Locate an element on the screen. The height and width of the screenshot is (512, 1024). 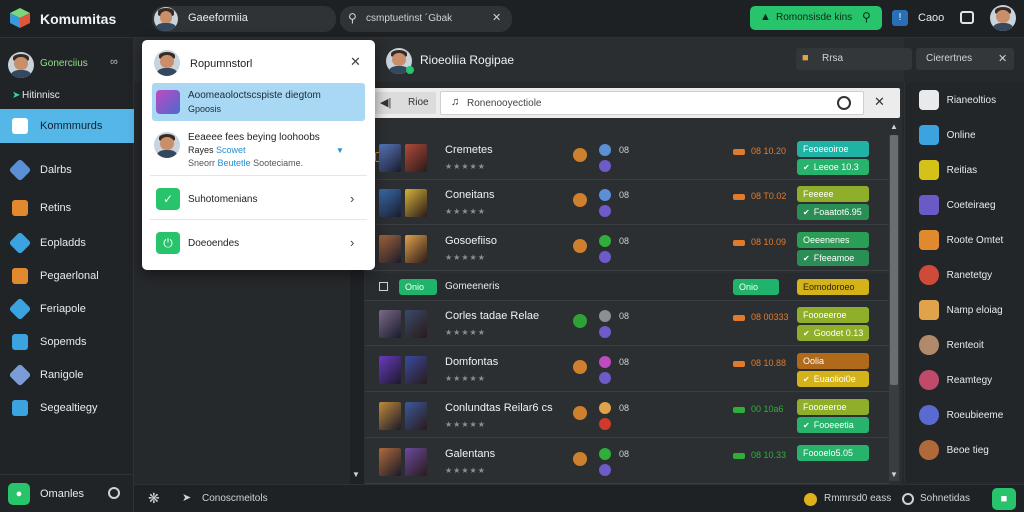
scrollbar-thumb is located at coordinates (894, 260).